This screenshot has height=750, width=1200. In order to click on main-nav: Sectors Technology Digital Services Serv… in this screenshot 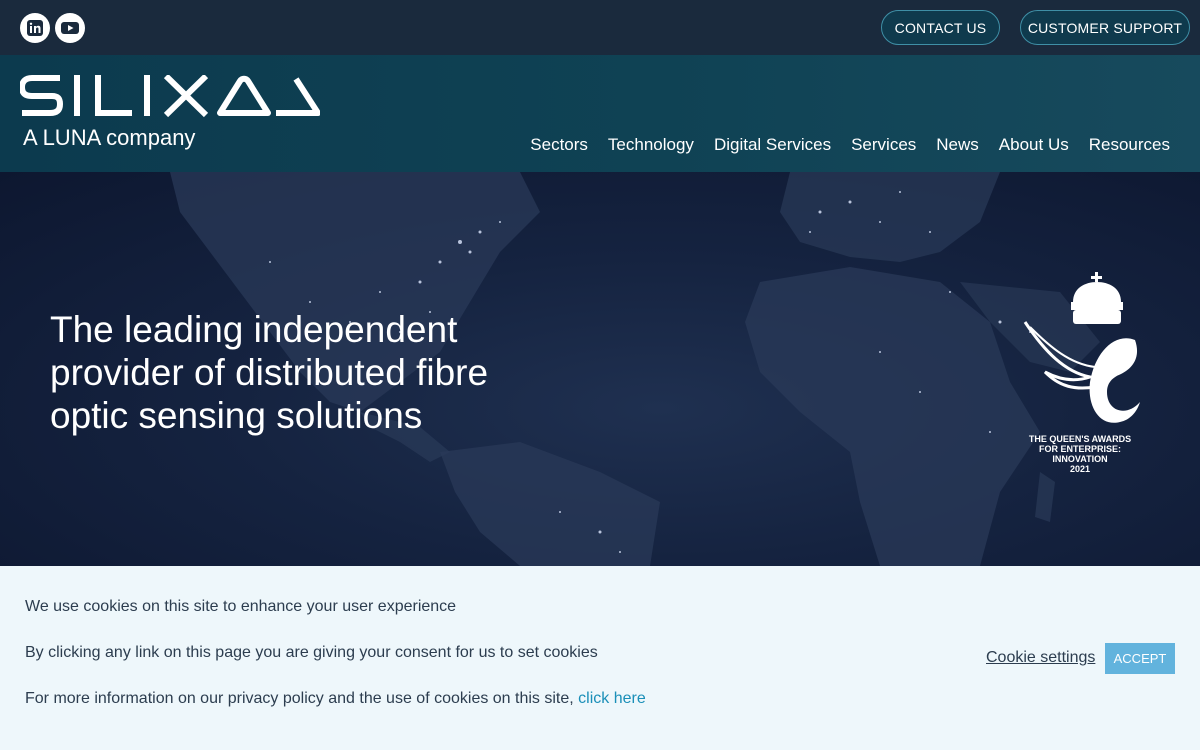, I will do `click(850, 145)`.